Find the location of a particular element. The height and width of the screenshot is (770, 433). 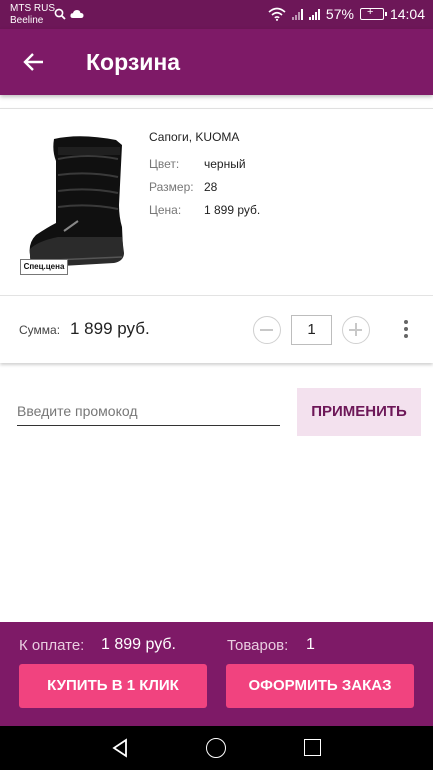

items-count-value: 1 is located at coordinates (310, 644).